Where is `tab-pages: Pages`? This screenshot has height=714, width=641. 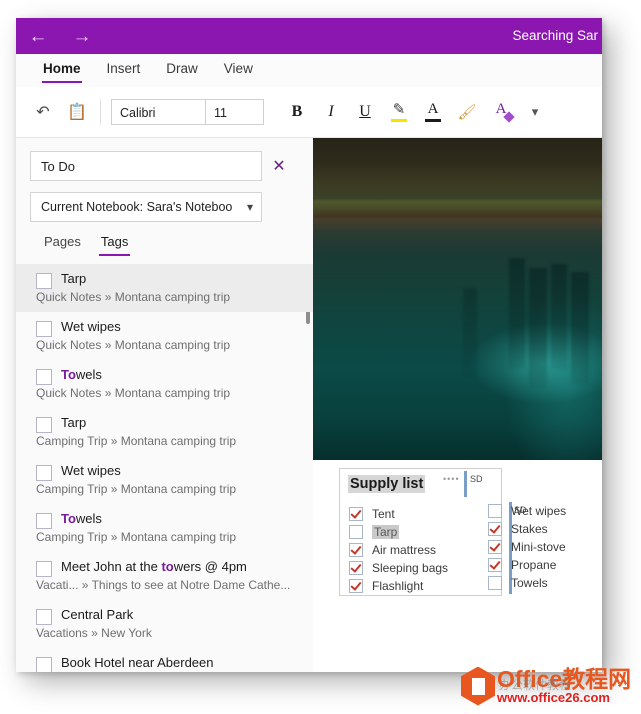 tab-pages: Pages is located at coordinates (62, 244).